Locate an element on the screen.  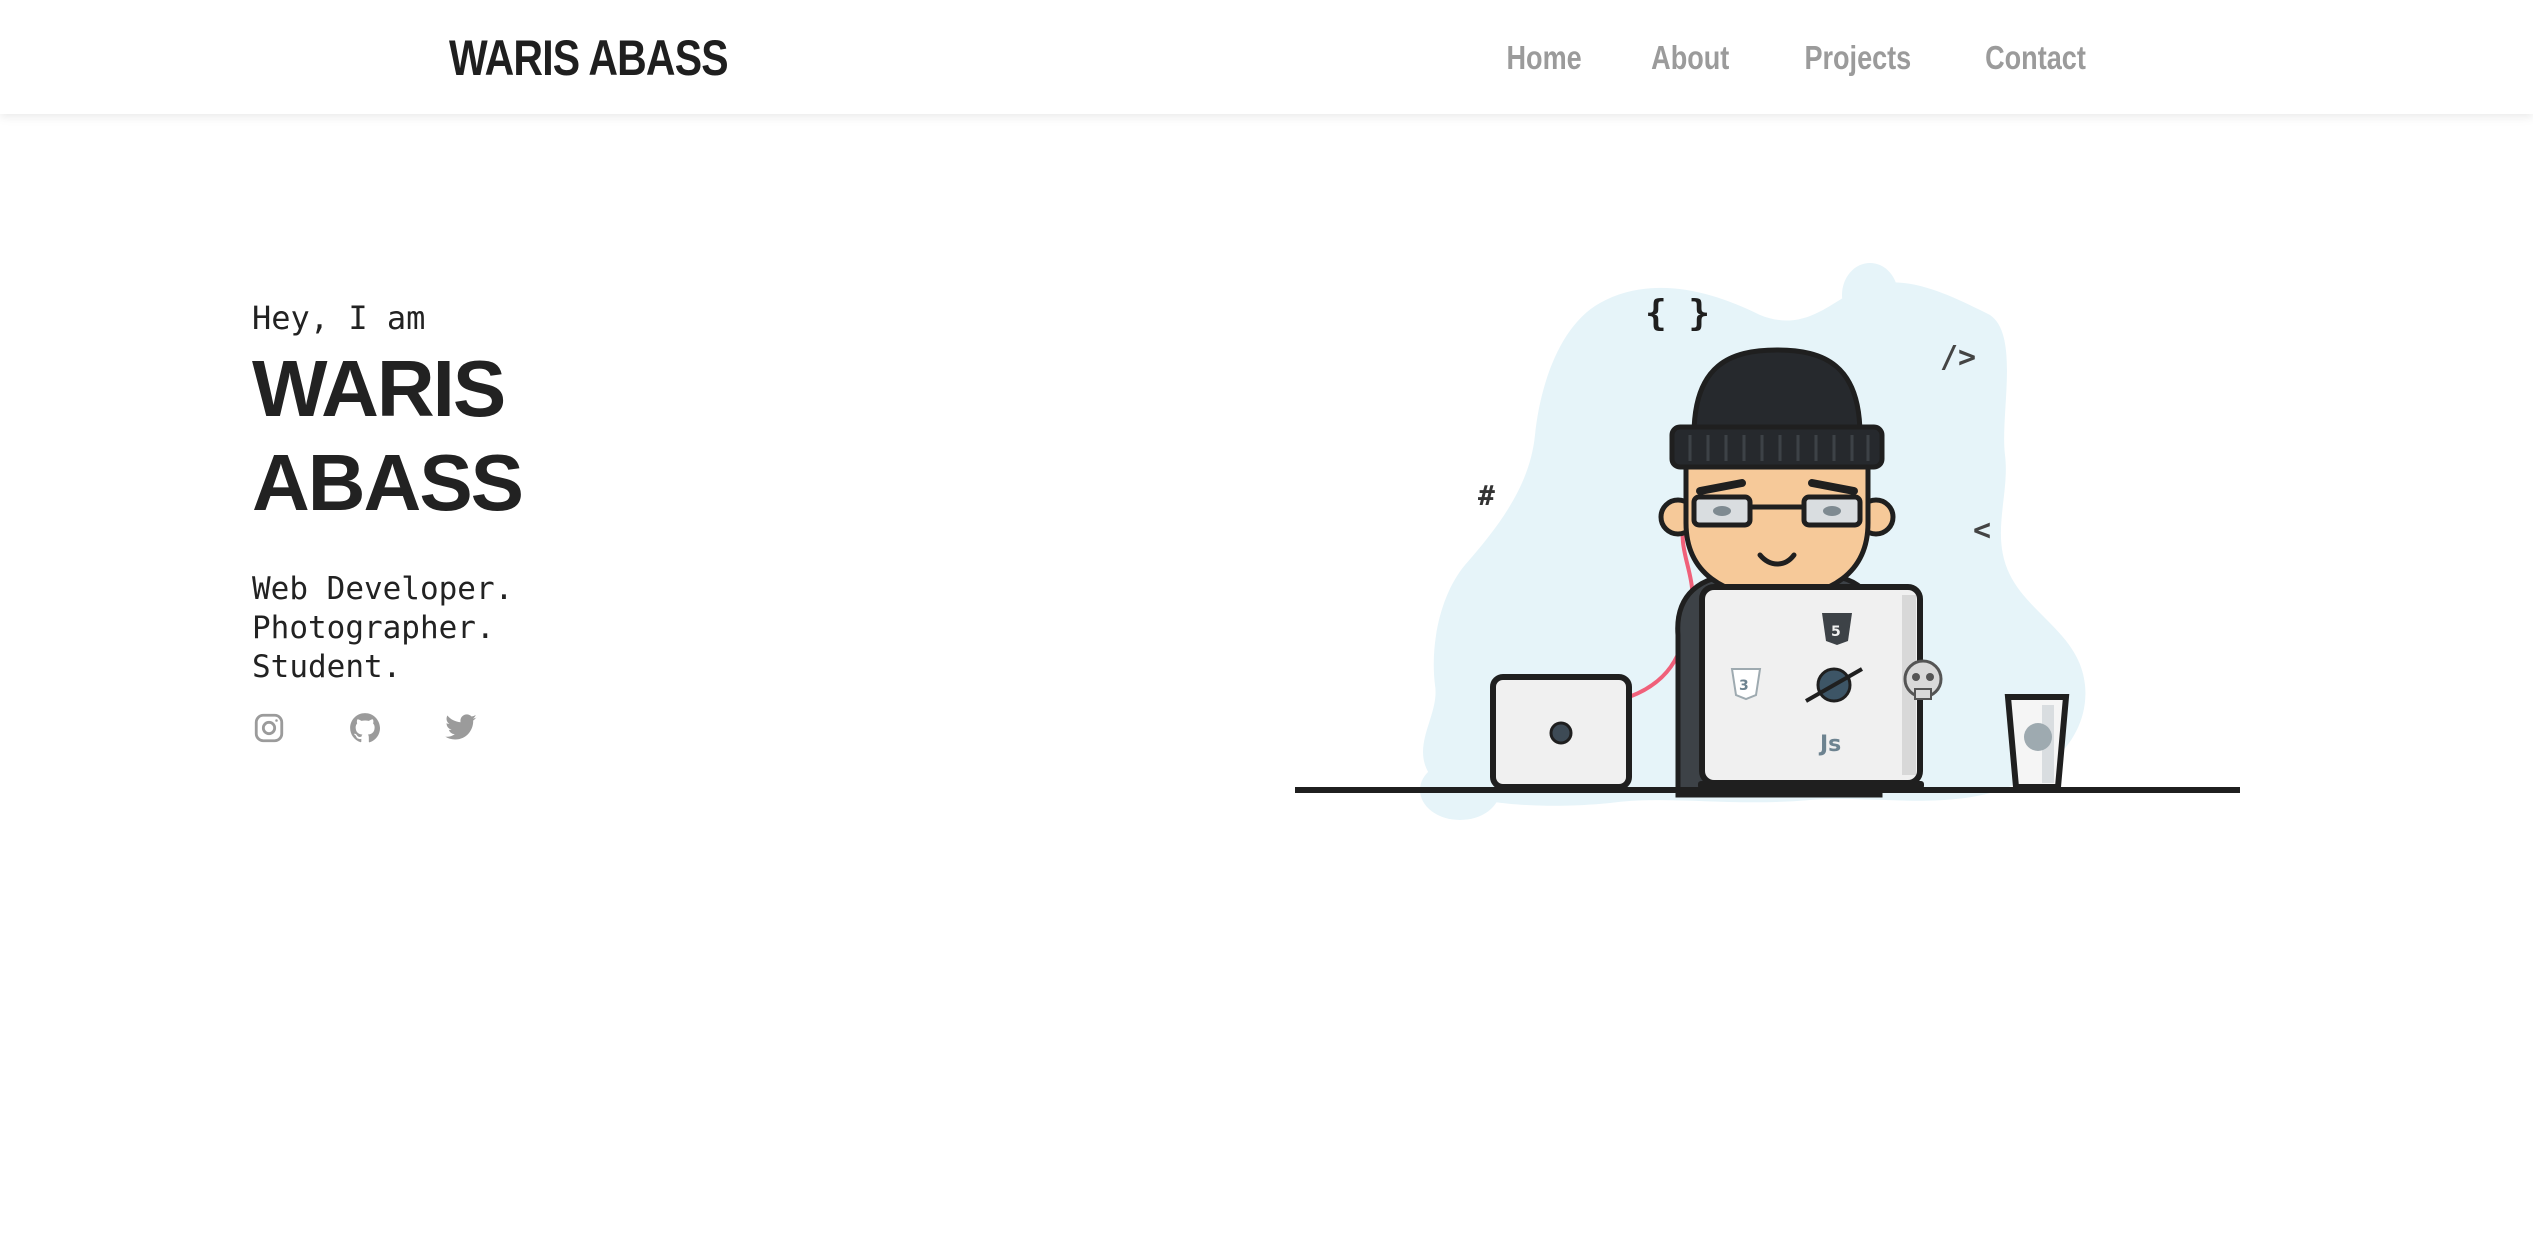
hero-roles: Web Developer. Photographer. Student. is located at coordinates (396, 628).